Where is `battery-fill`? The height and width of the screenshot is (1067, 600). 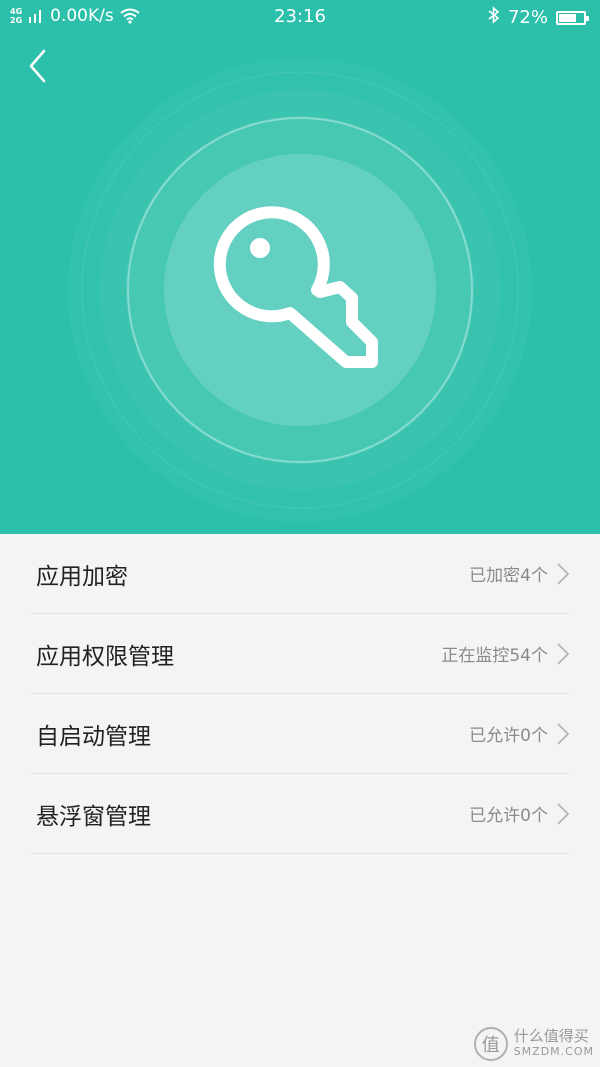
battery-fill is located at coordinates (568, 17).